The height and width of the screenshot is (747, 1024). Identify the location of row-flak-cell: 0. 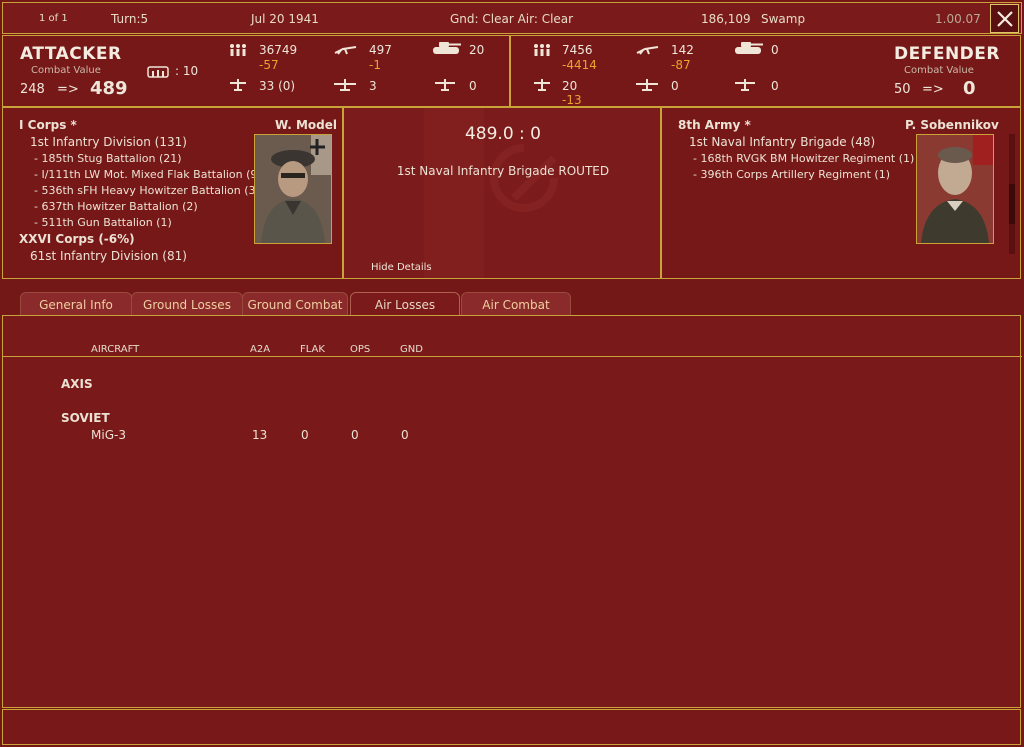
(305, 435).